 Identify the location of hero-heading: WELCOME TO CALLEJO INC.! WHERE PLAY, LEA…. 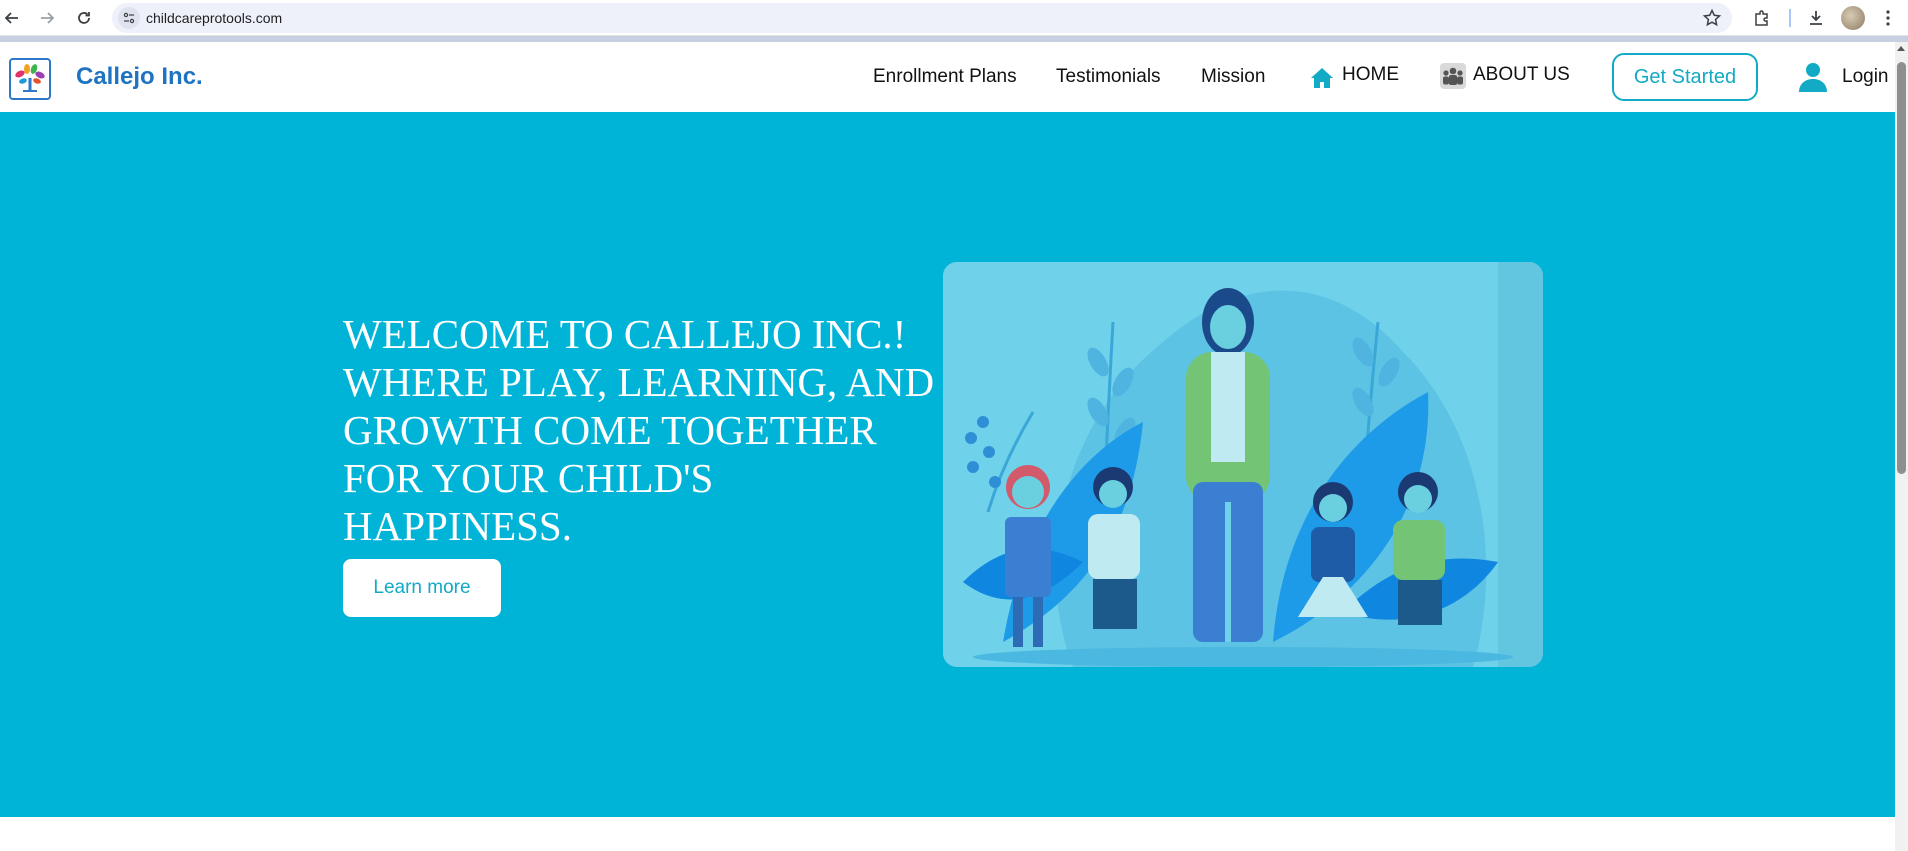
(643, 430).